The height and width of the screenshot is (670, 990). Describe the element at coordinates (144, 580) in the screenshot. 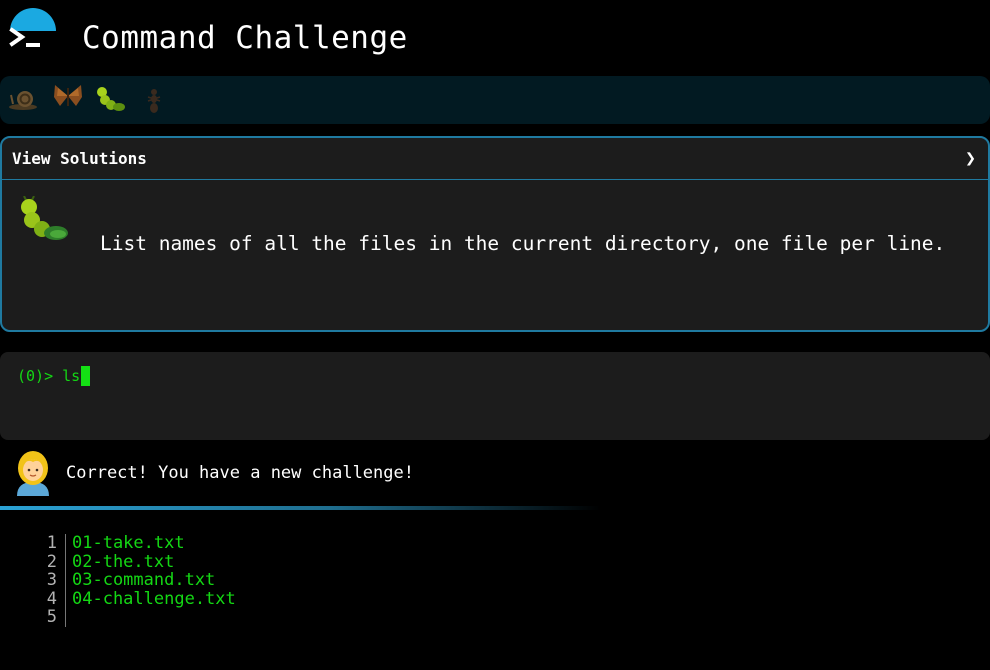

I see `output-text: 03-command.txt` at that location.